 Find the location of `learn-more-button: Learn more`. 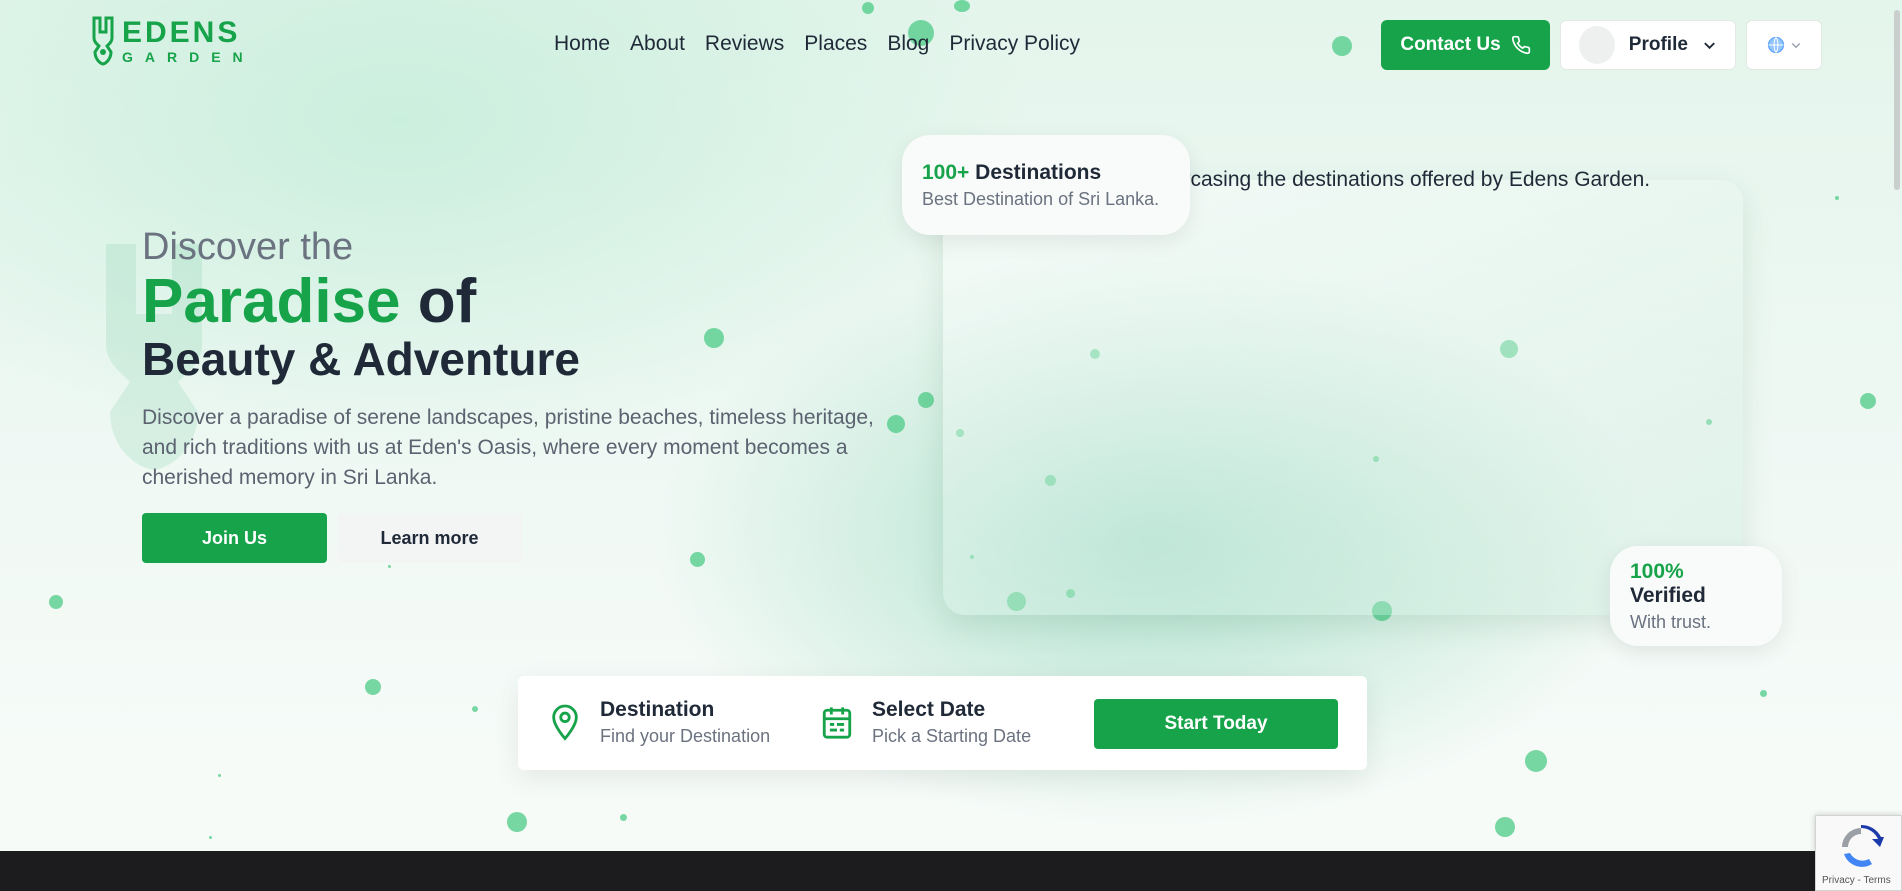

learn-more-button: Learn more is located at coordinates (429, 538).